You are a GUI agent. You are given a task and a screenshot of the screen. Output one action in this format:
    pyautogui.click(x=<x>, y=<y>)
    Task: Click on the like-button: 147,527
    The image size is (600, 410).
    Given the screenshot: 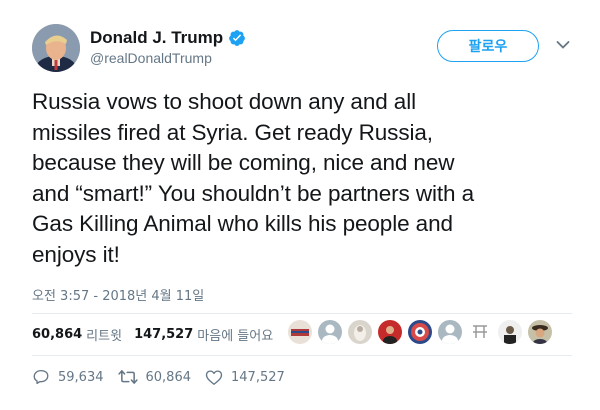 What is the action you would take?
    pyautogui.click(x=245, y=377)
    